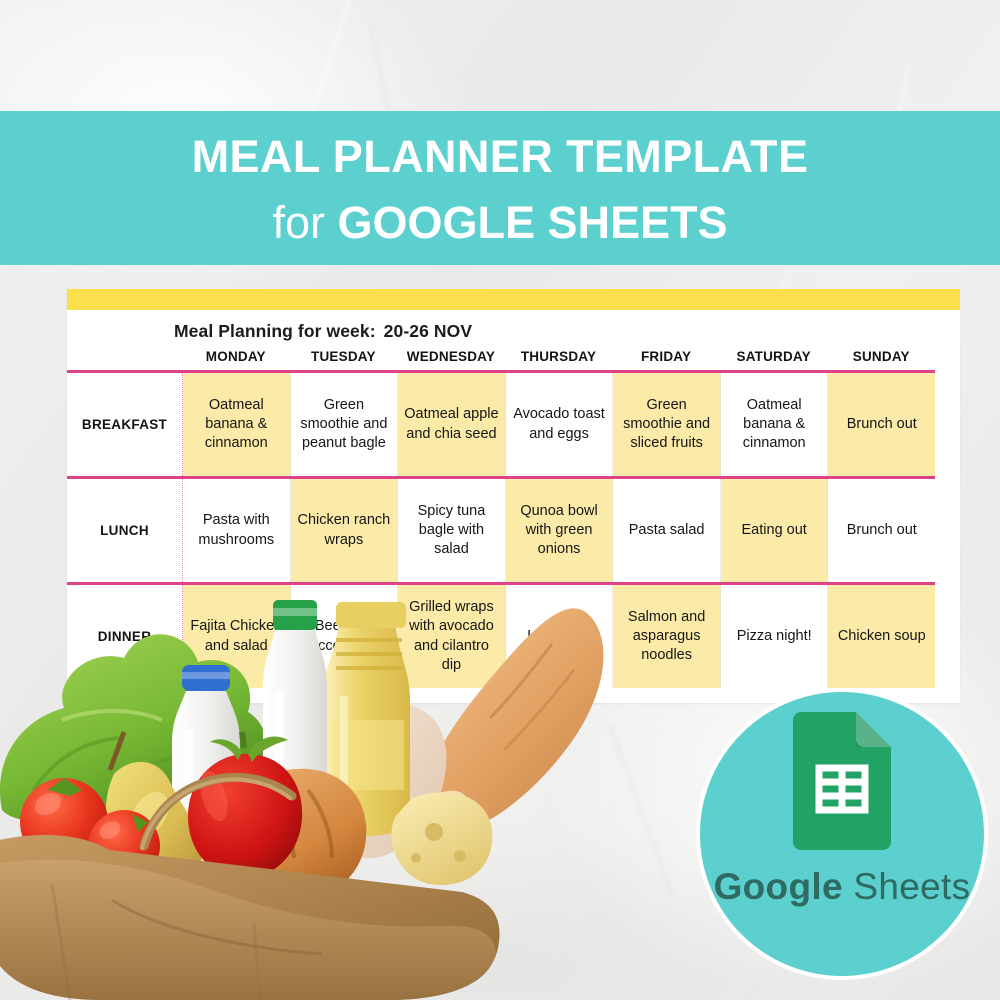 The image size is (1000, 1000). I want to click on cell-lunch-tuesday: Chicken ranch wraps, so click(344, 530).